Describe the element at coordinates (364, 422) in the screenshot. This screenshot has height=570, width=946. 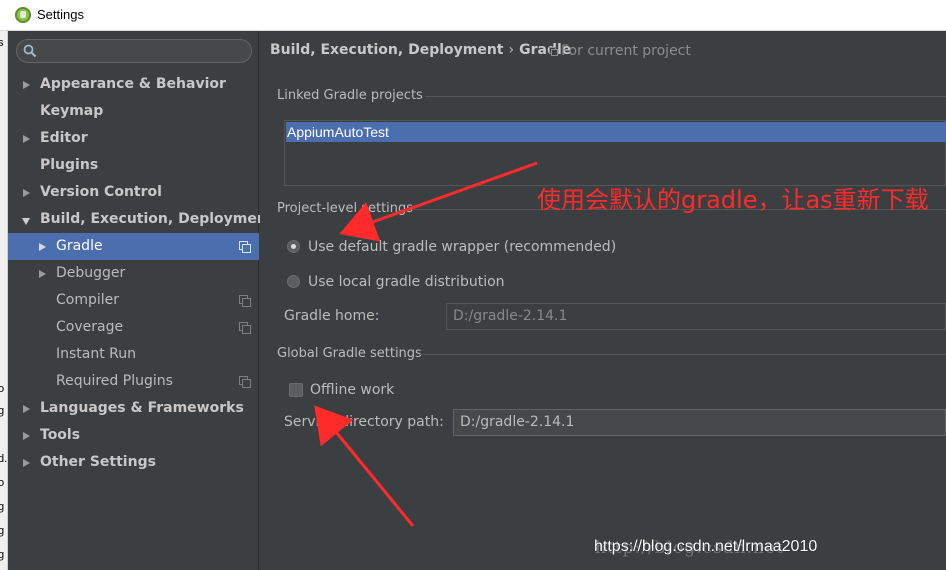
I see `service-directory-label: Service directory path:` at that location.